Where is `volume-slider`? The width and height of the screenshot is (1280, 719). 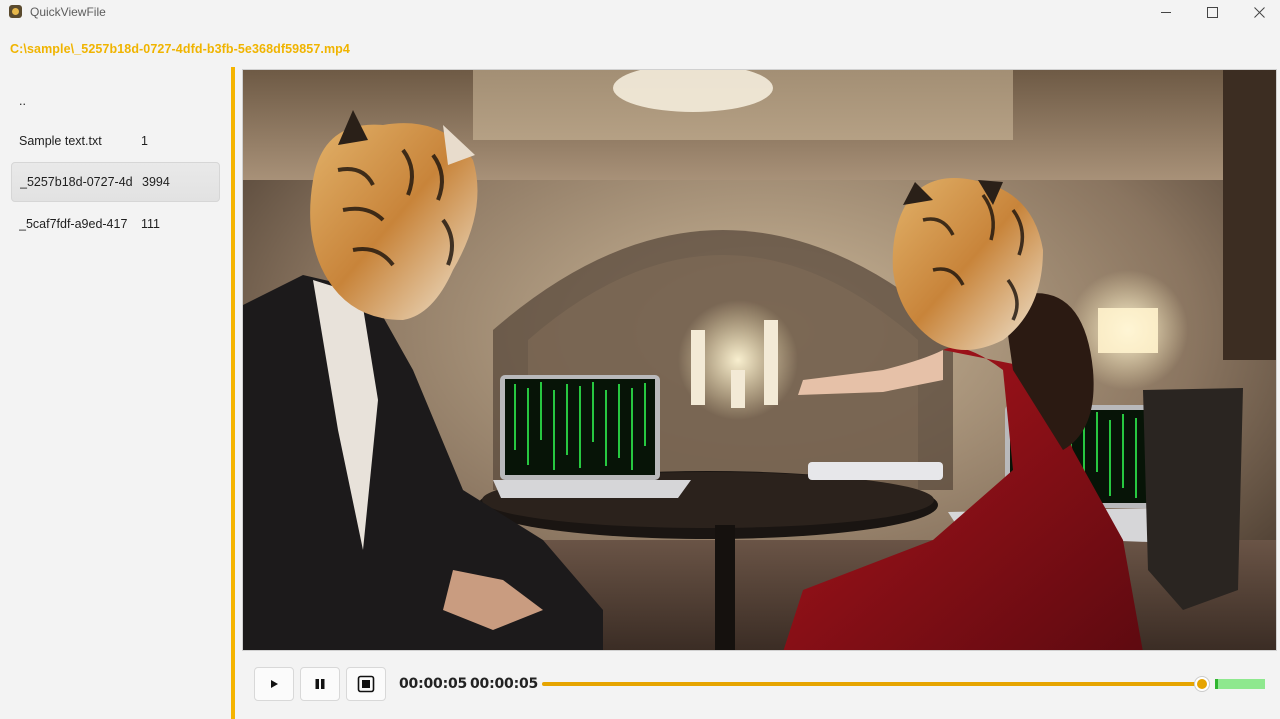 volume-slider is located at coordinates (1240, 684).